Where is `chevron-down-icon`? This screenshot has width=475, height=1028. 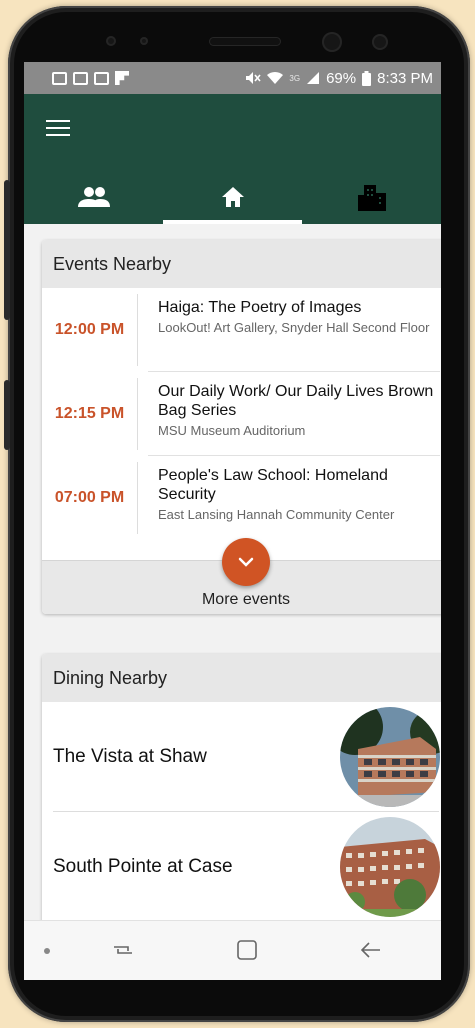
chevron-down-icon is located at coordinates (246, 562).